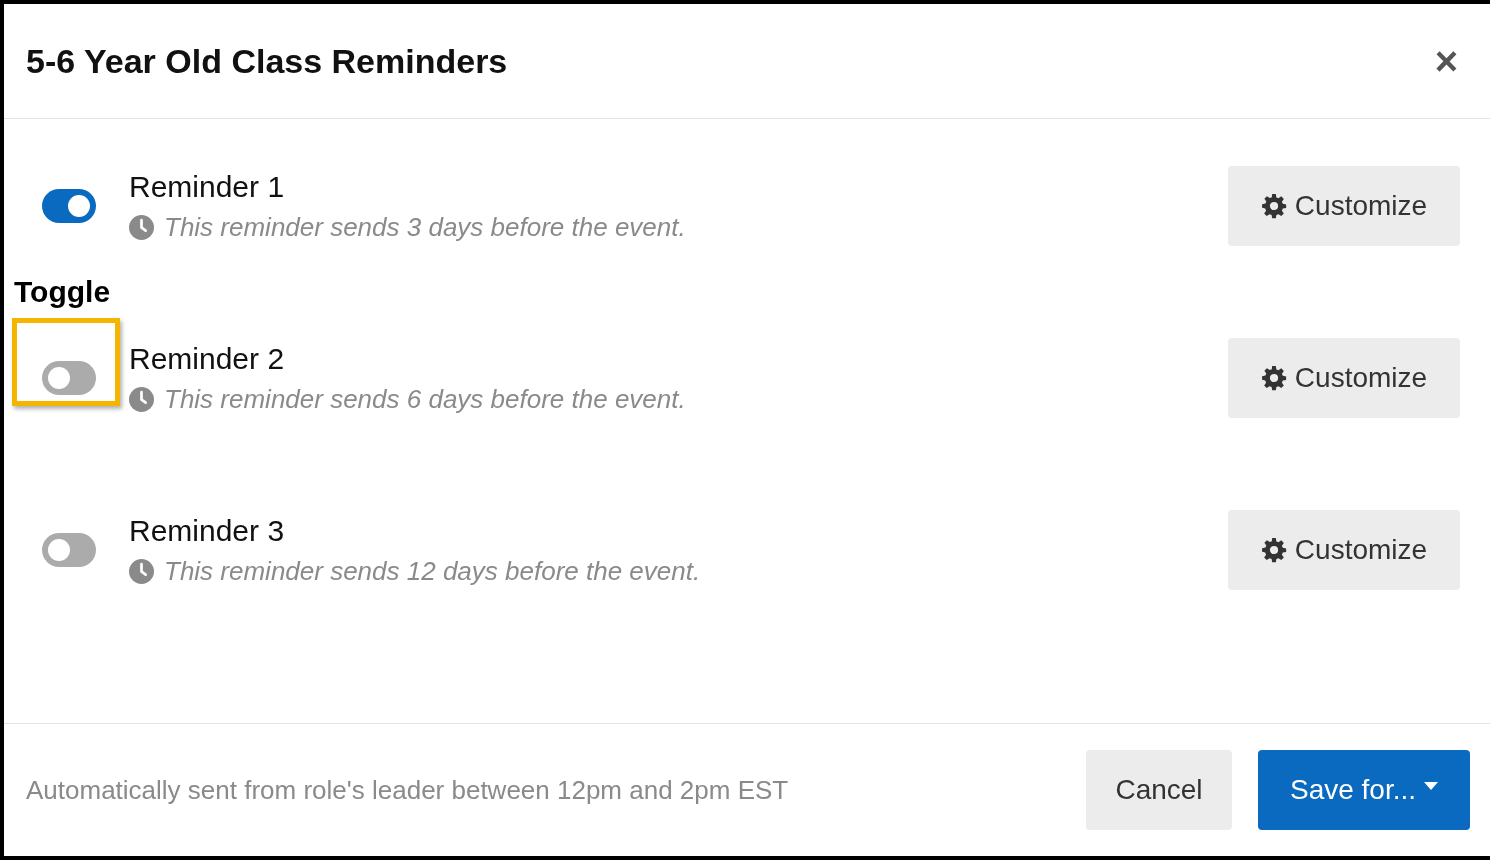 This screenshot has width=1490, height=860. Describe the element at coordinates (267, 61) in the screenshot. I see `dialog-title: 5-6 Year Old Class Reminders` at that location.